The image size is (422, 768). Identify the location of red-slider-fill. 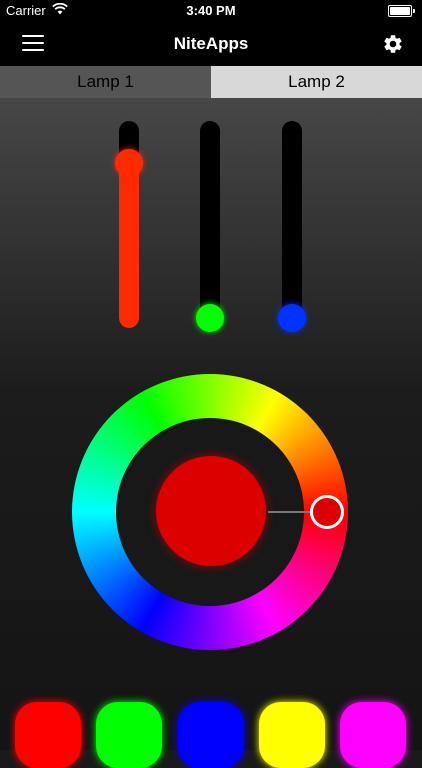
(129, 240).